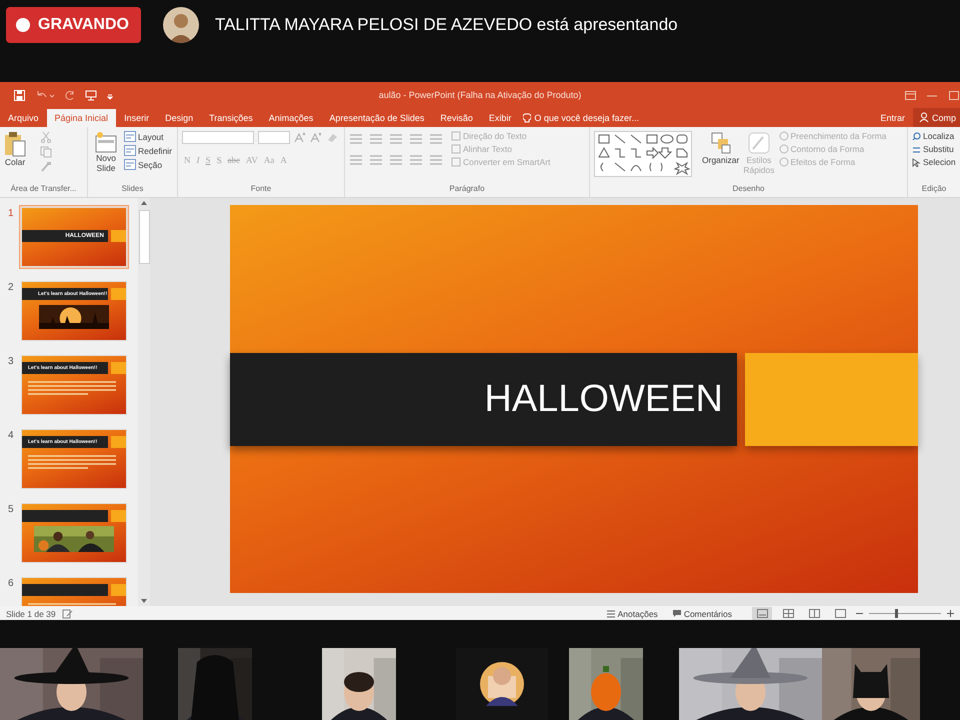 Image resolution: width=960 pixels, height=720 pixels. Describe the element at coordinates (783, 136) in the screenshot. I see `paint-bucket-icon` at that location.